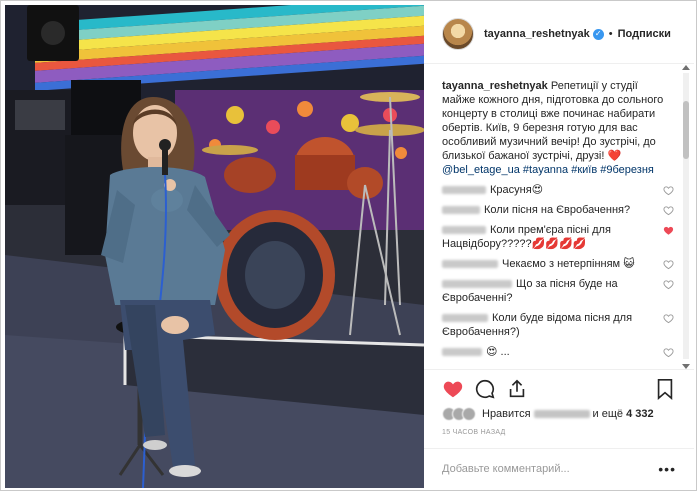  Describe the element at coordinates (517, 190) in the screenshot. I see `comment-text: Красуня😍` at that location.